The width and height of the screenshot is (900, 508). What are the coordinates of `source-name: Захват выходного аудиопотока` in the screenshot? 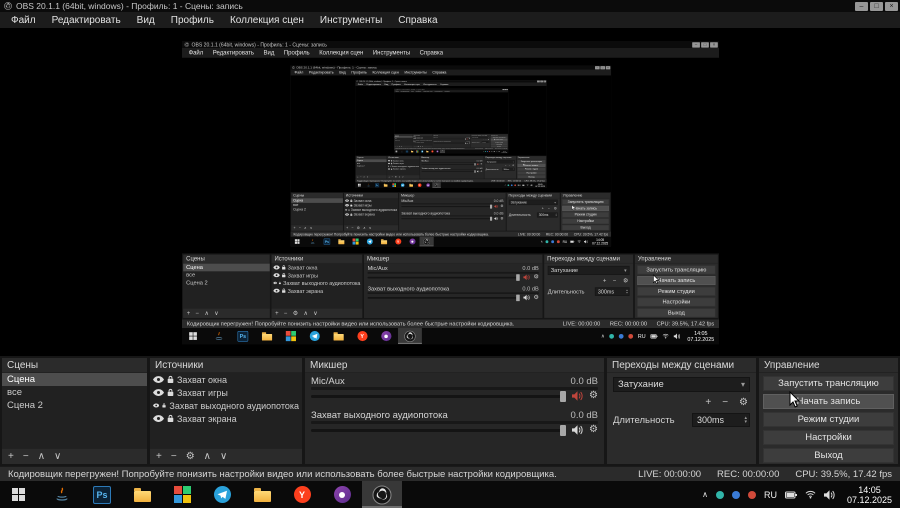 It's located at (373, 209).